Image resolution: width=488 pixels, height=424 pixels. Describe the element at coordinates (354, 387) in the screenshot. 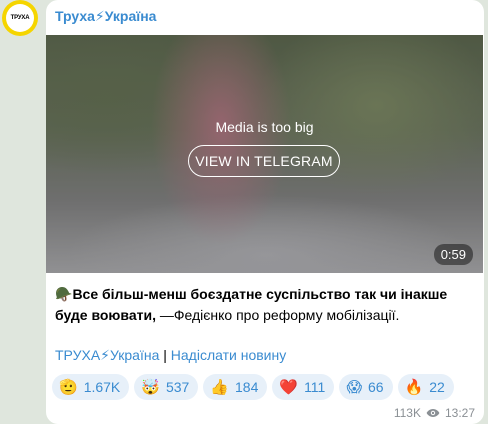

I see `screaming-face-icon: 😱` at that location.